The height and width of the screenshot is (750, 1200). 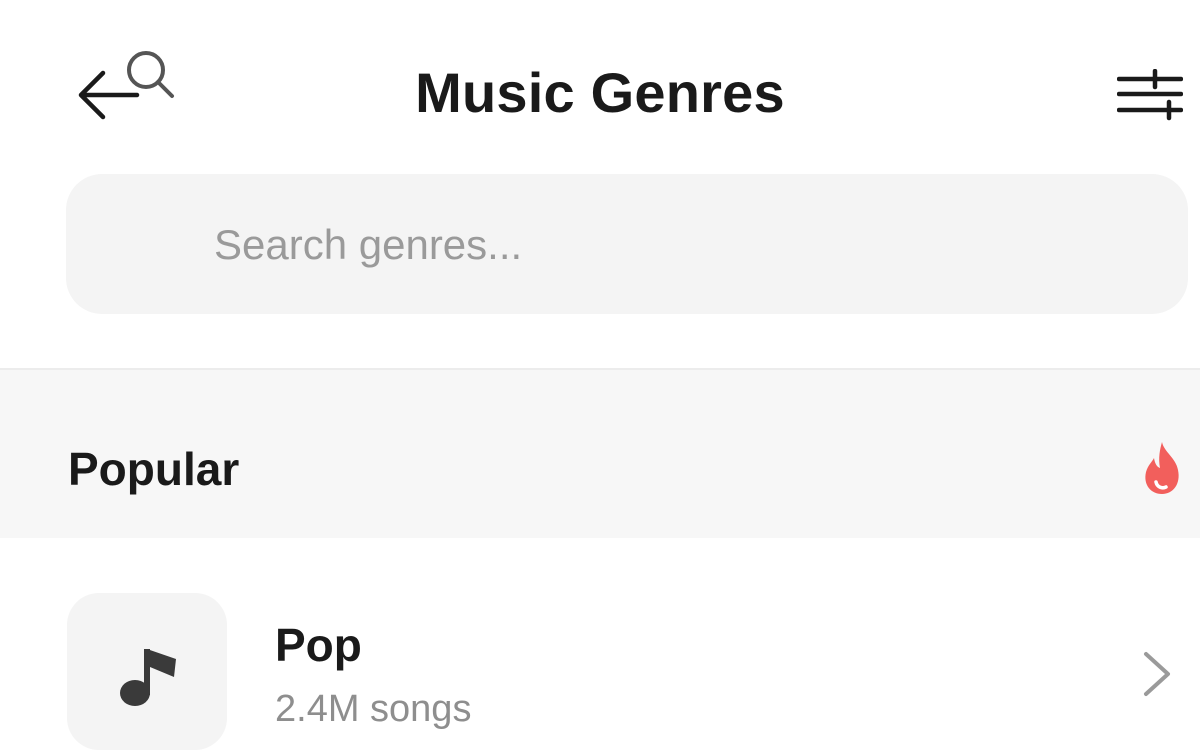 I want to click on music-note-icon, so click(x=148, y=677).